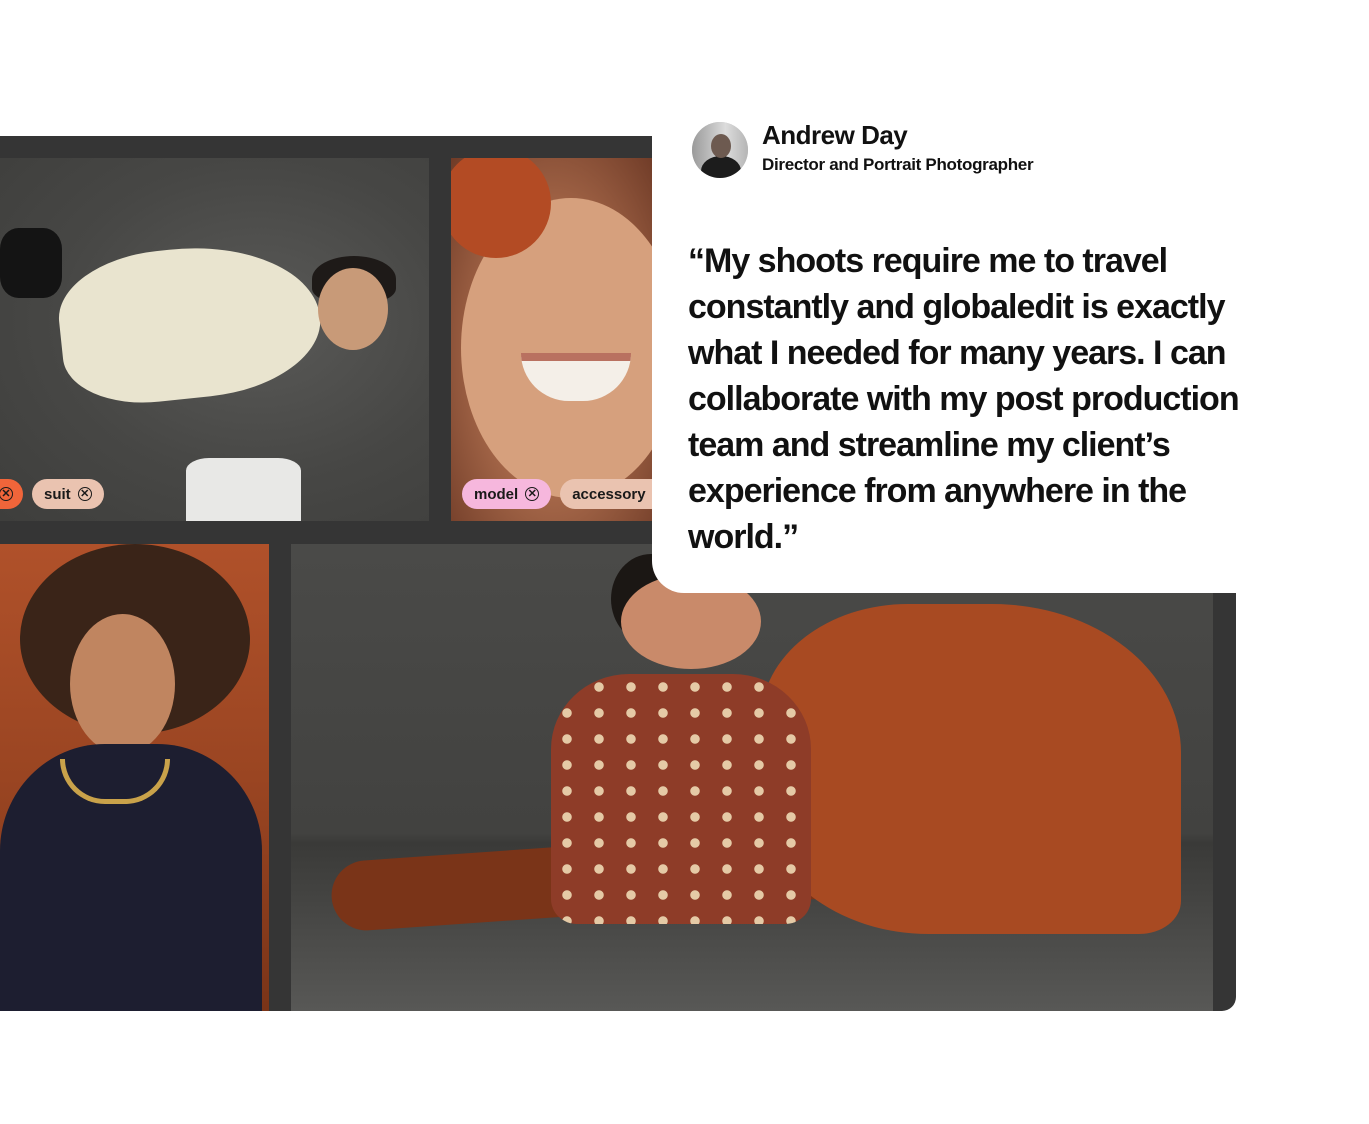  I want to click on suit-shape, so click(190, 323).